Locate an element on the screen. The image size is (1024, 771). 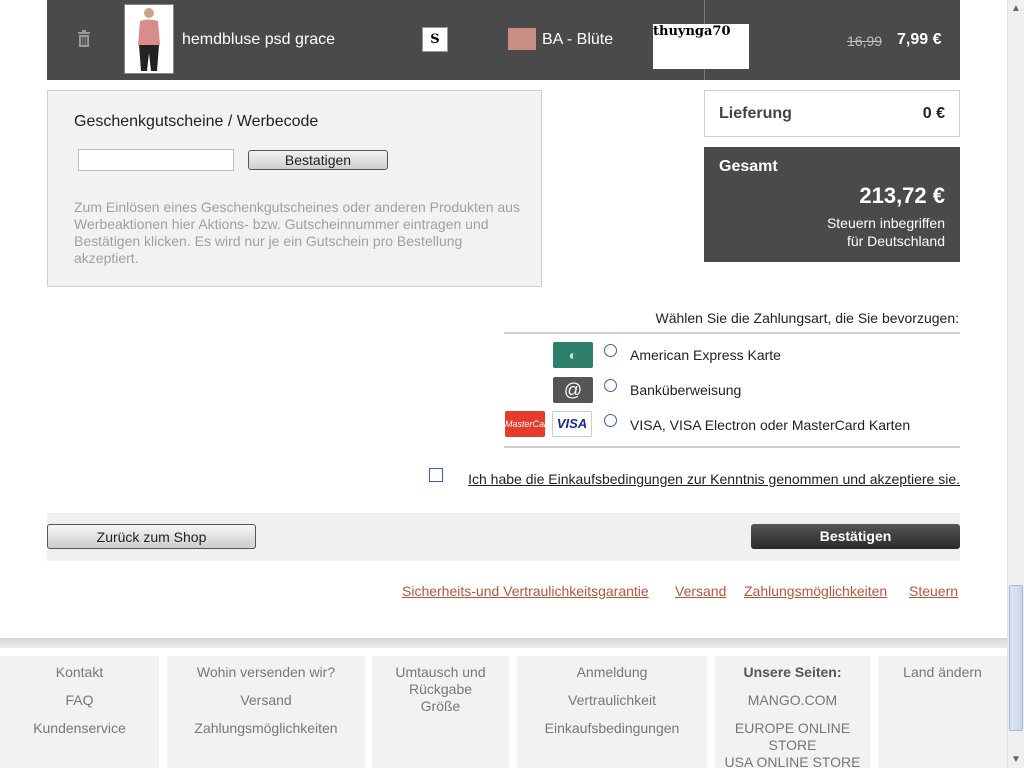
back-to-shop-button: Zurück zum Shop is located at coordinates (151, 536).